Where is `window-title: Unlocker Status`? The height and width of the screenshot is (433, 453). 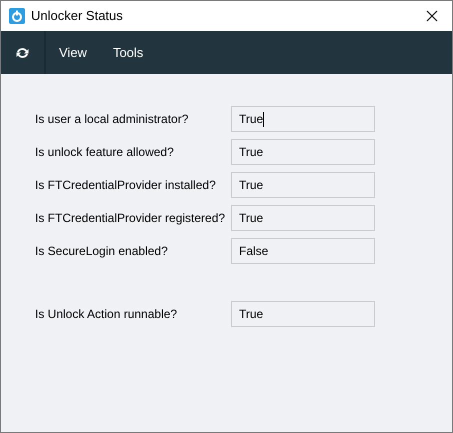 window-title: Unlocker Status is located at coordinates (77, 16).